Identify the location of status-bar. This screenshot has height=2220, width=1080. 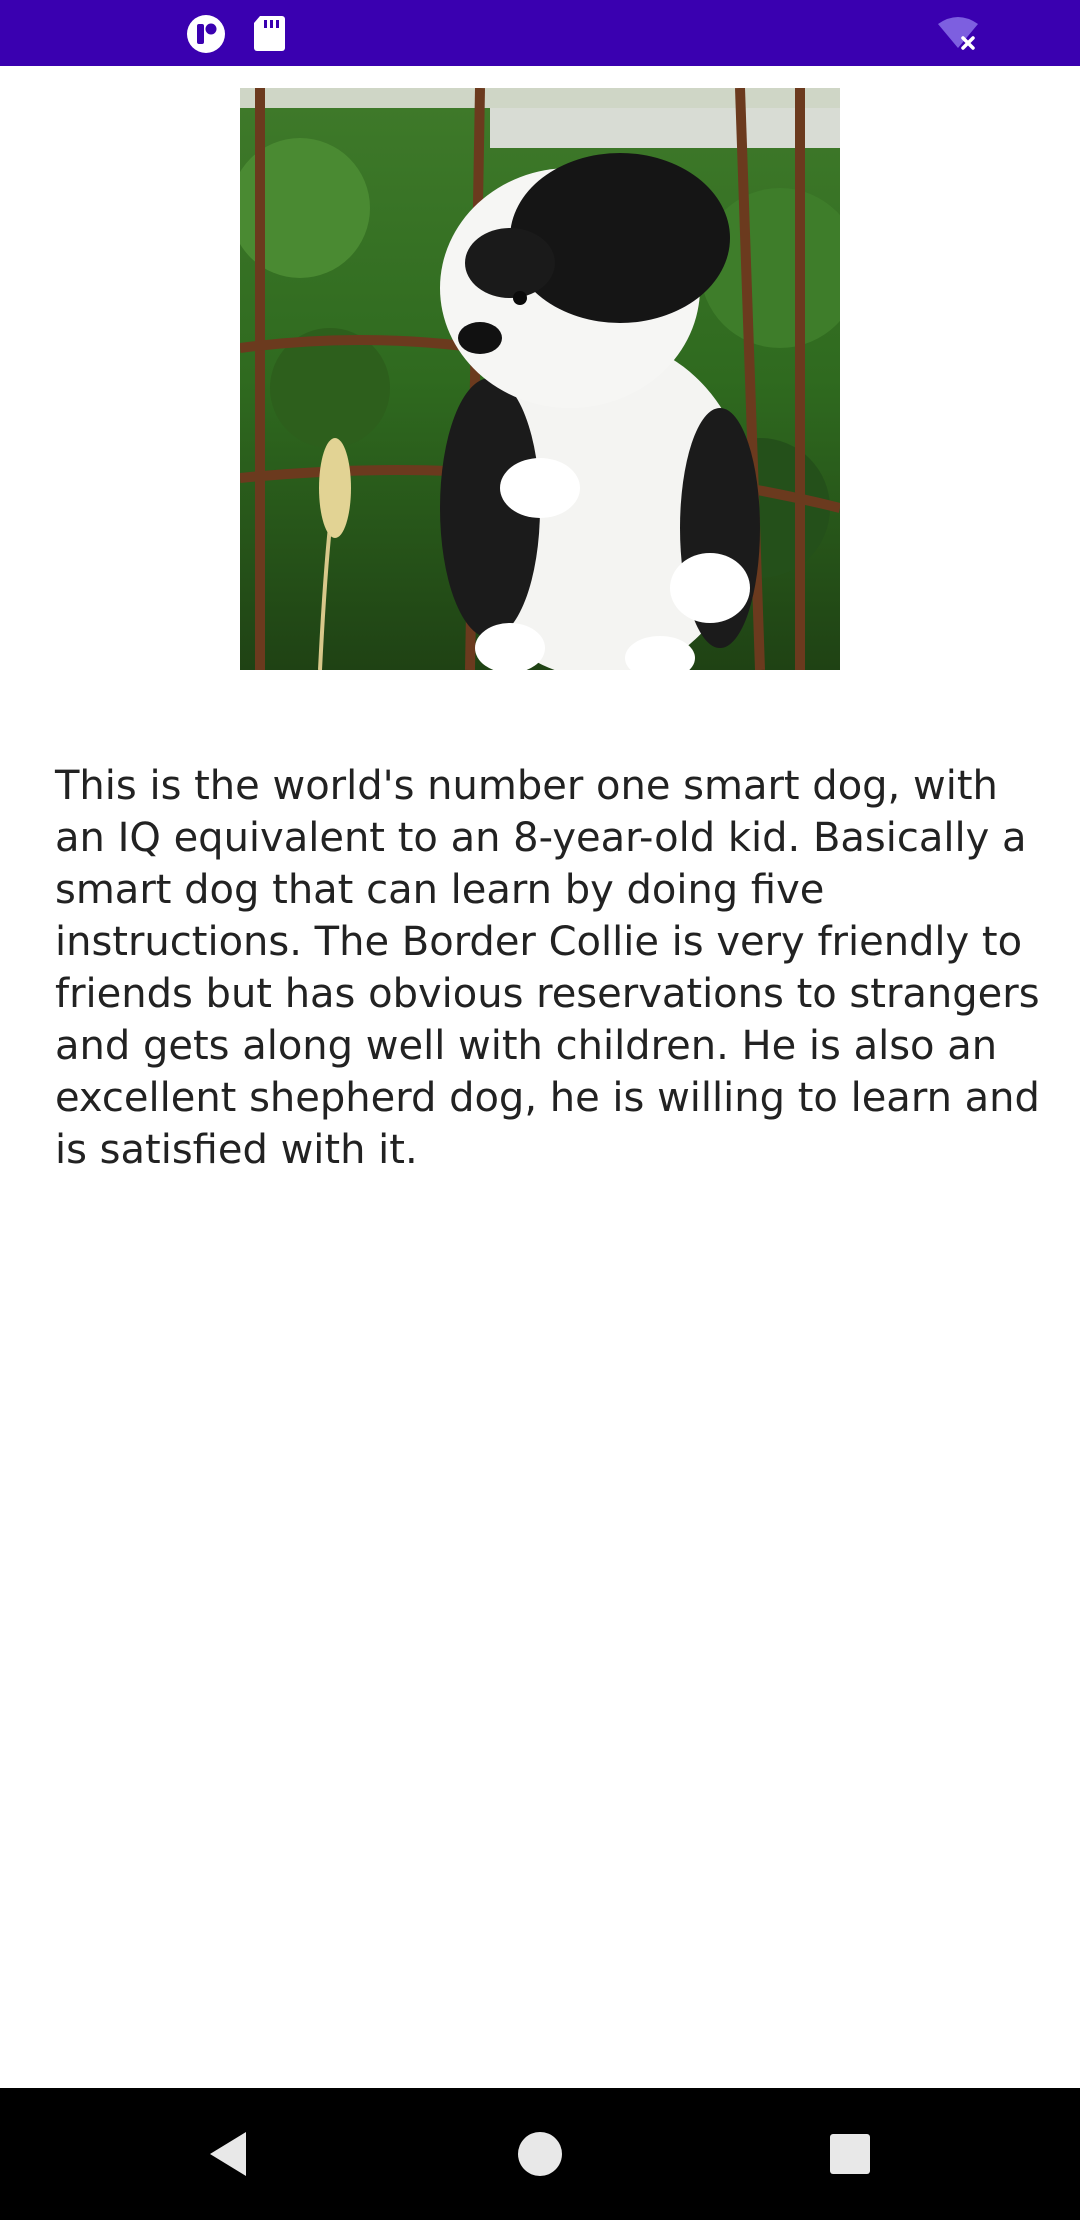
(540, 33).